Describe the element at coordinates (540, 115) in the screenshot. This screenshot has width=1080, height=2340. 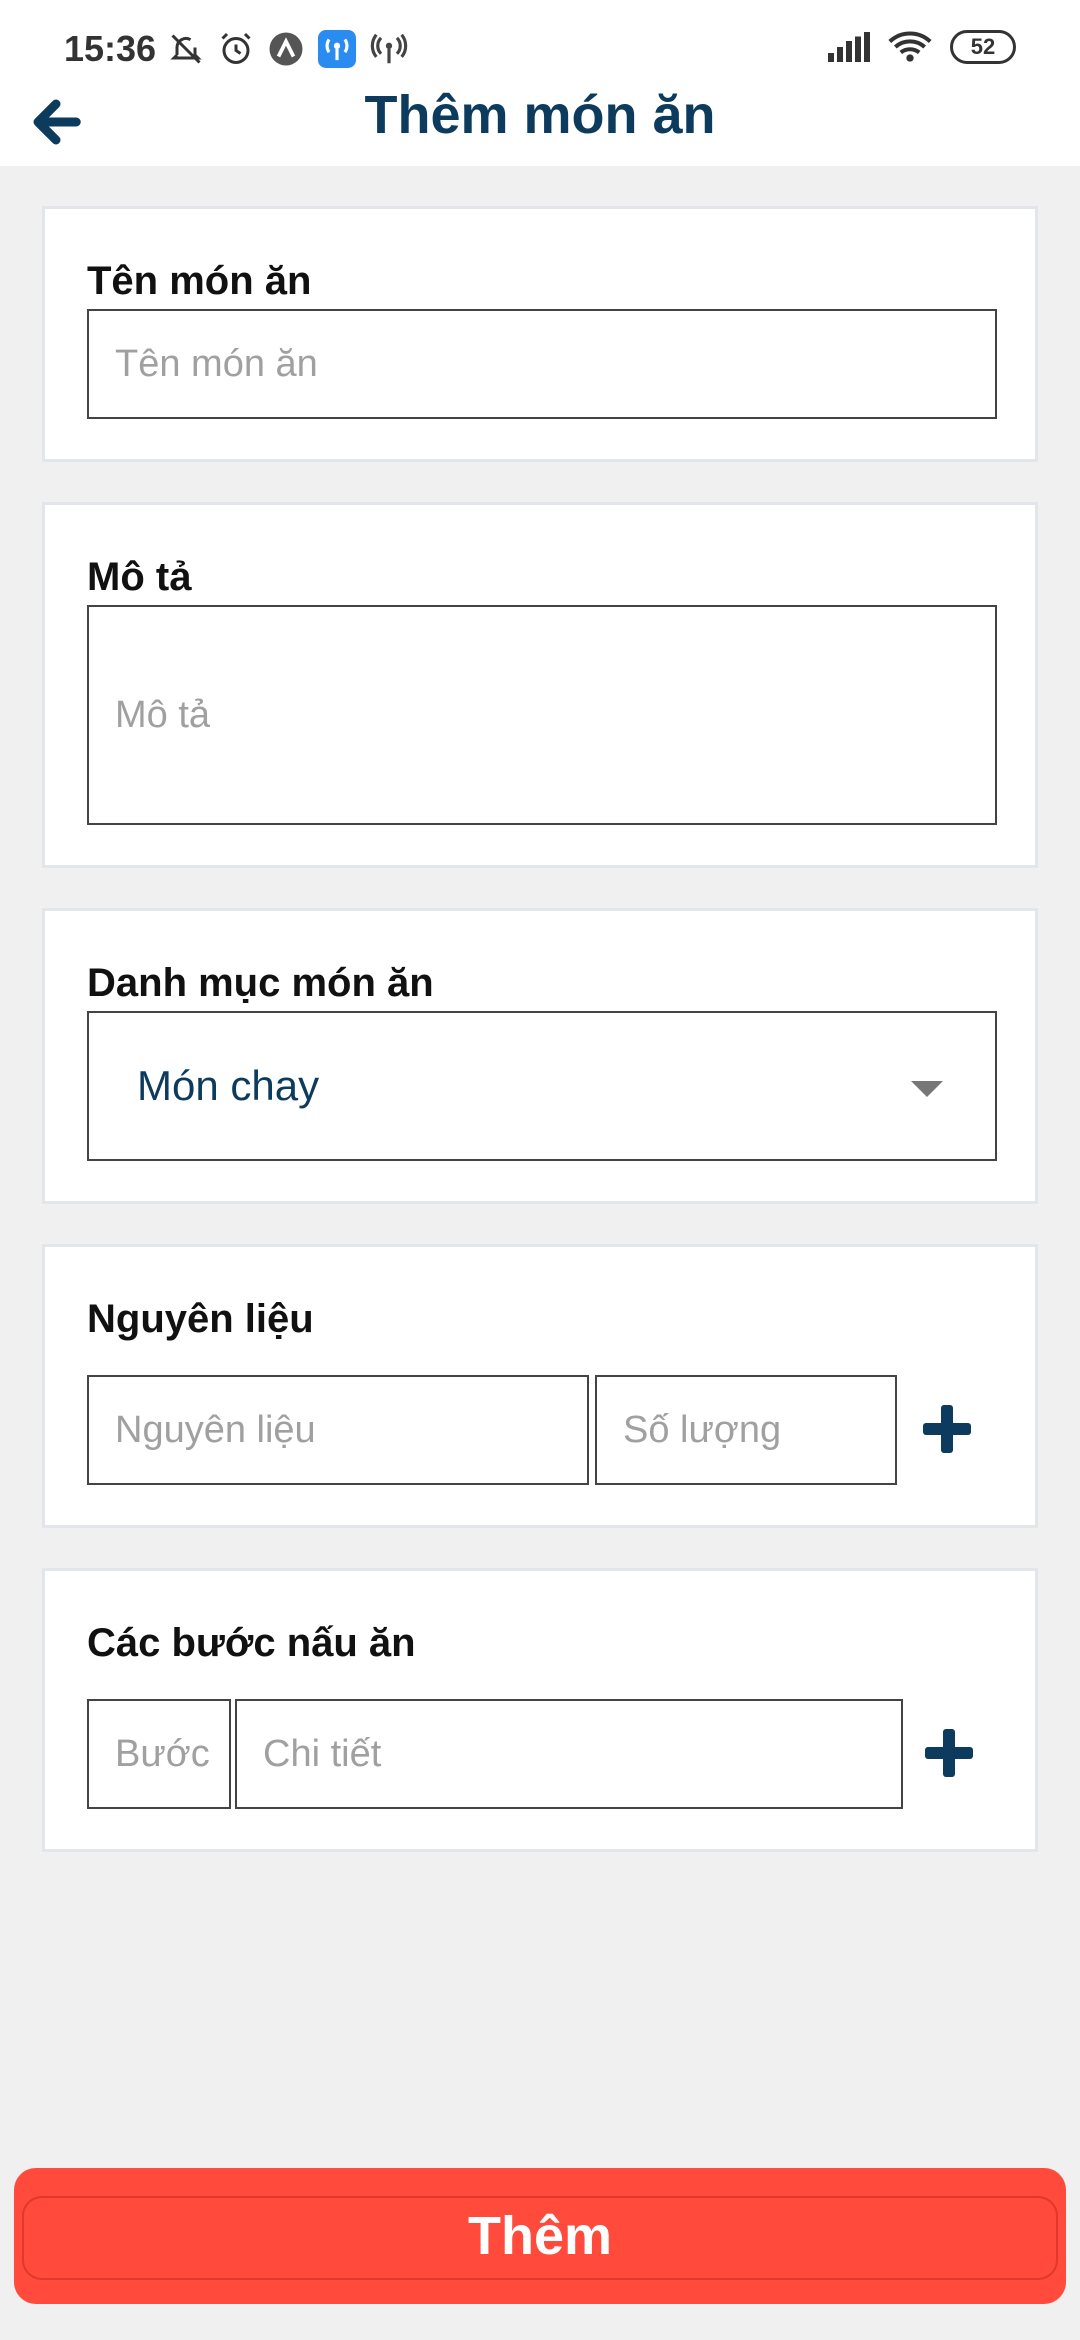
I see `page-title: Thêm món ăn` at that location.